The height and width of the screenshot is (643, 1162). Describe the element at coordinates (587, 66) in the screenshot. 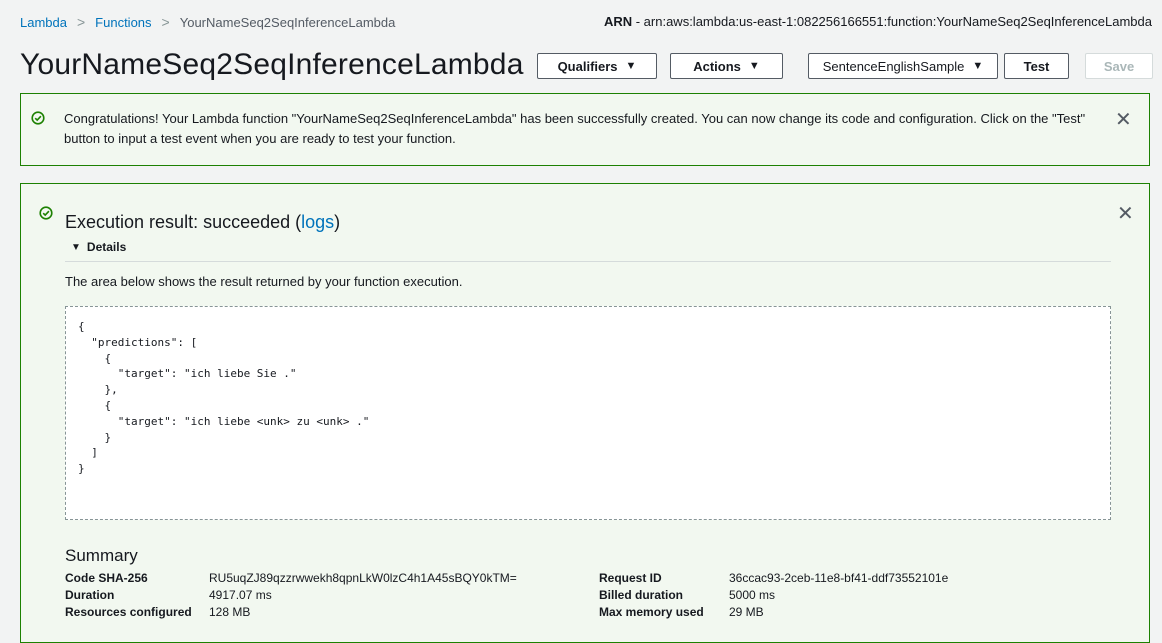

I see `qualifiers-label: Qualifiers` at that location.